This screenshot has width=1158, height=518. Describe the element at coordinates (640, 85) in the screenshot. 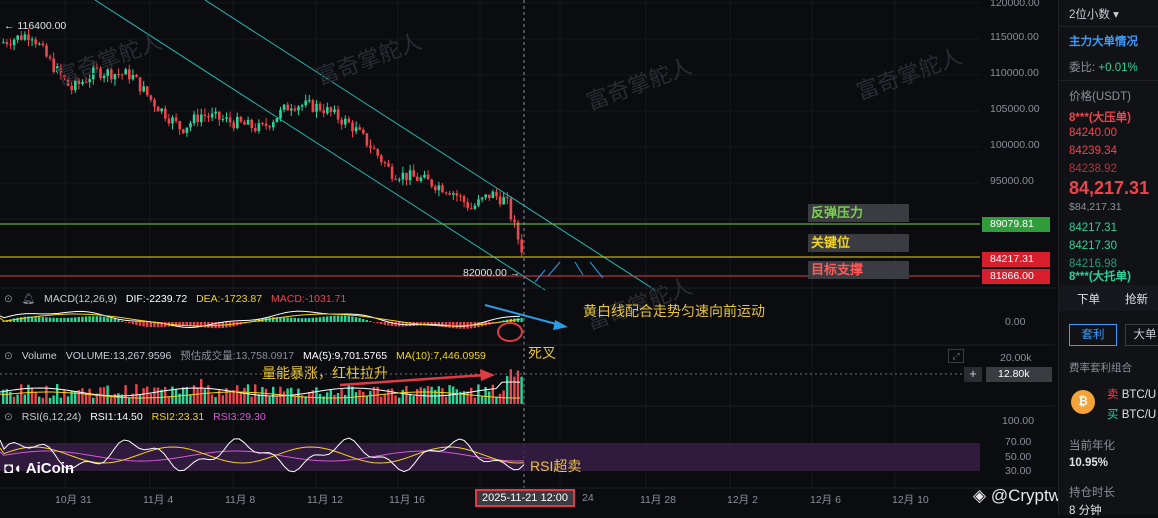

I see `watermark-text: 富奇掌舵人` at that location.